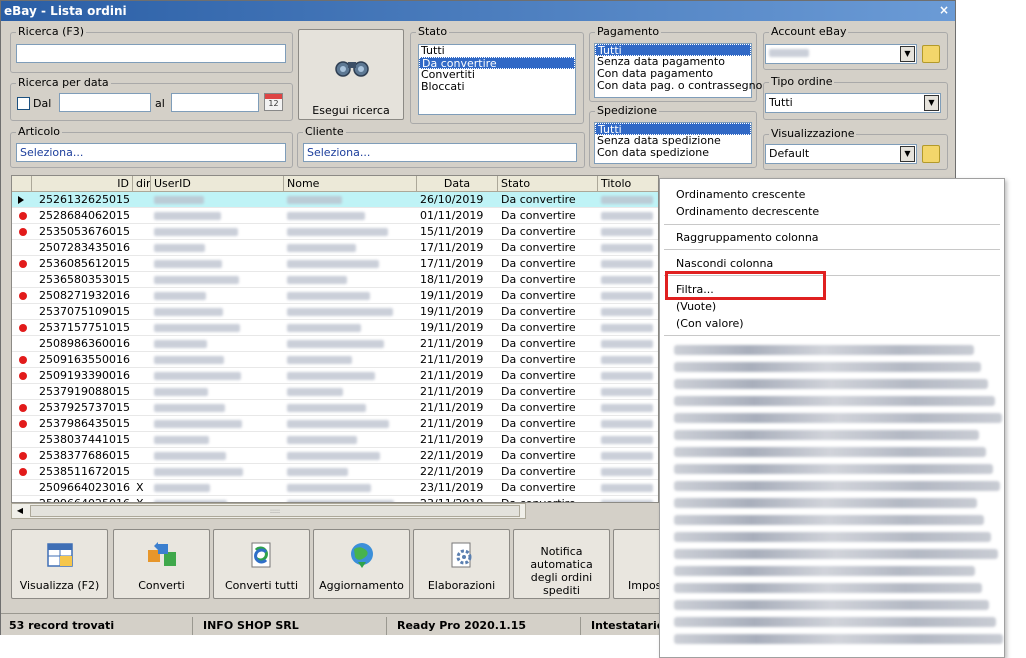 The image size is (1026, 658). I want to click on converti-tutti-button: Converti tutti, so click(261, 564).